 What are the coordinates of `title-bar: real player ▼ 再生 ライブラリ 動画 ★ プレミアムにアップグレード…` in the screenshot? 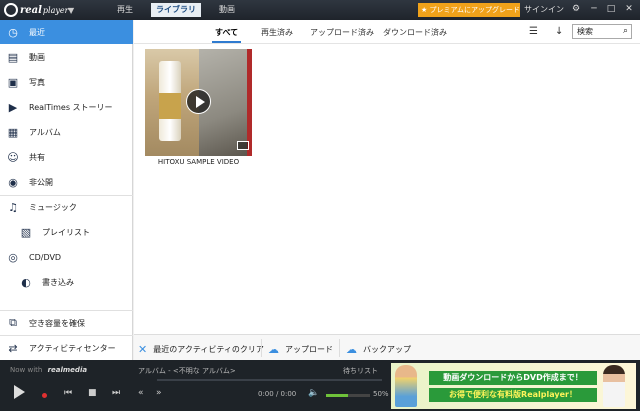 It's located at (320, 10).